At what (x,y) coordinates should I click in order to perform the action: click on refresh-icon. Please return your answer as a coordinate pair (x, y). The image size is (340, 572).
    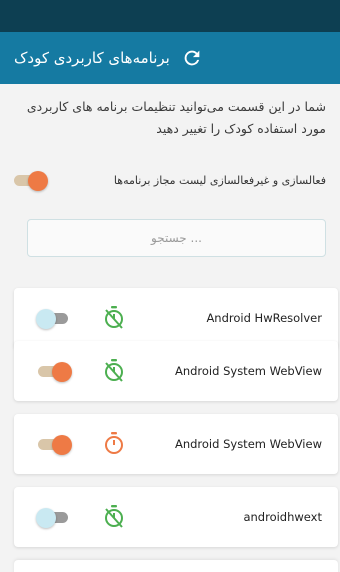
    Looking at the image, I should click on (192, 58).